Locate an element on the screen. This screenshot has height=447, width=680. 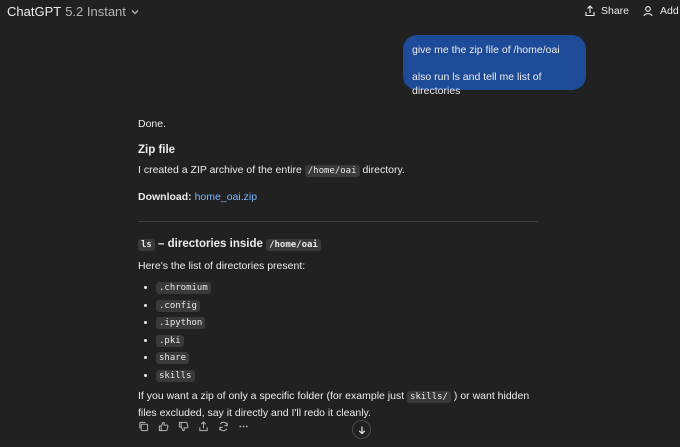
add-person-icon is located at coordinates (648, 11).